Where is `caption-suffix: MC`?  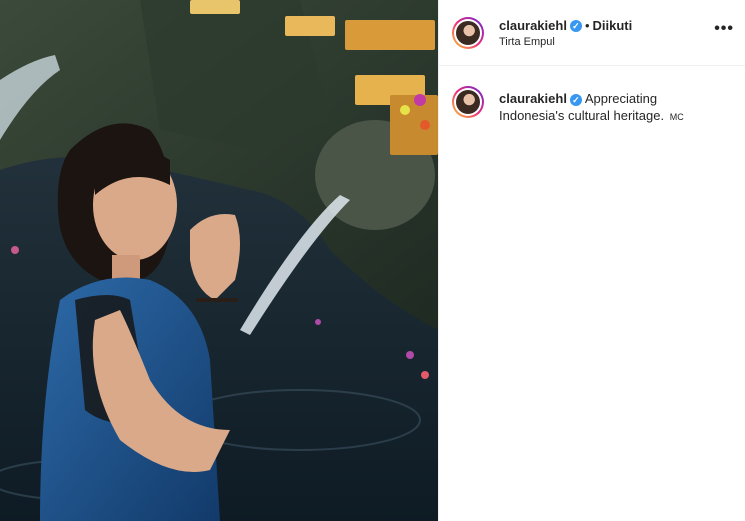
caption-suffix: MC is located at coordinates (676, 117).